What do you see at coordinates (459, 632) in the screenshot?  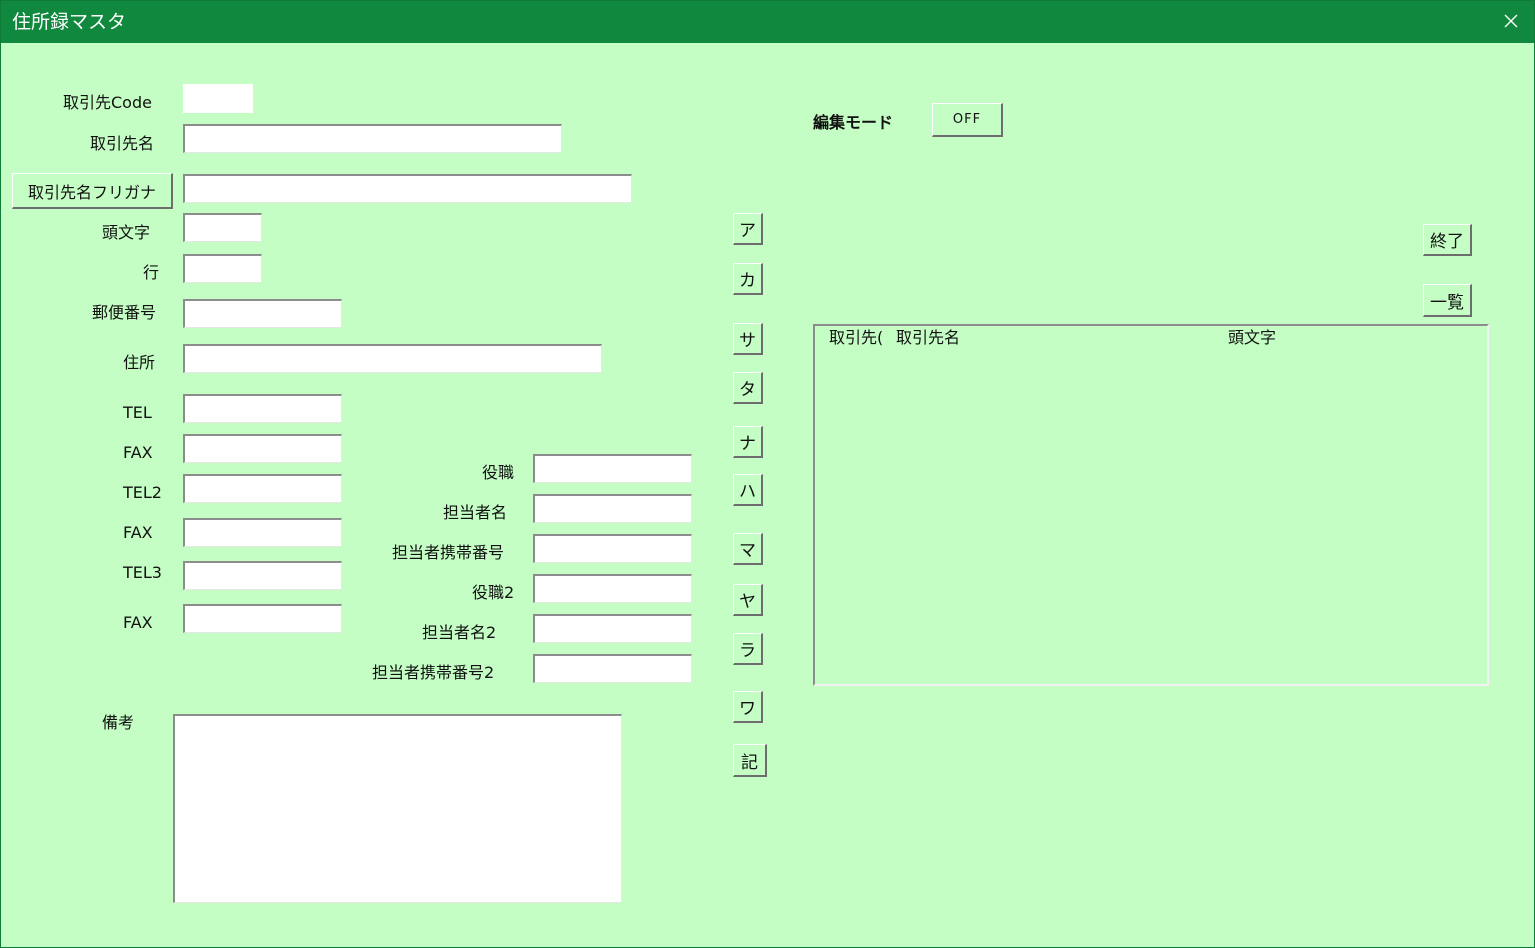 I see `contact2-label: 担当者名2` at bounding box center [459, 632].